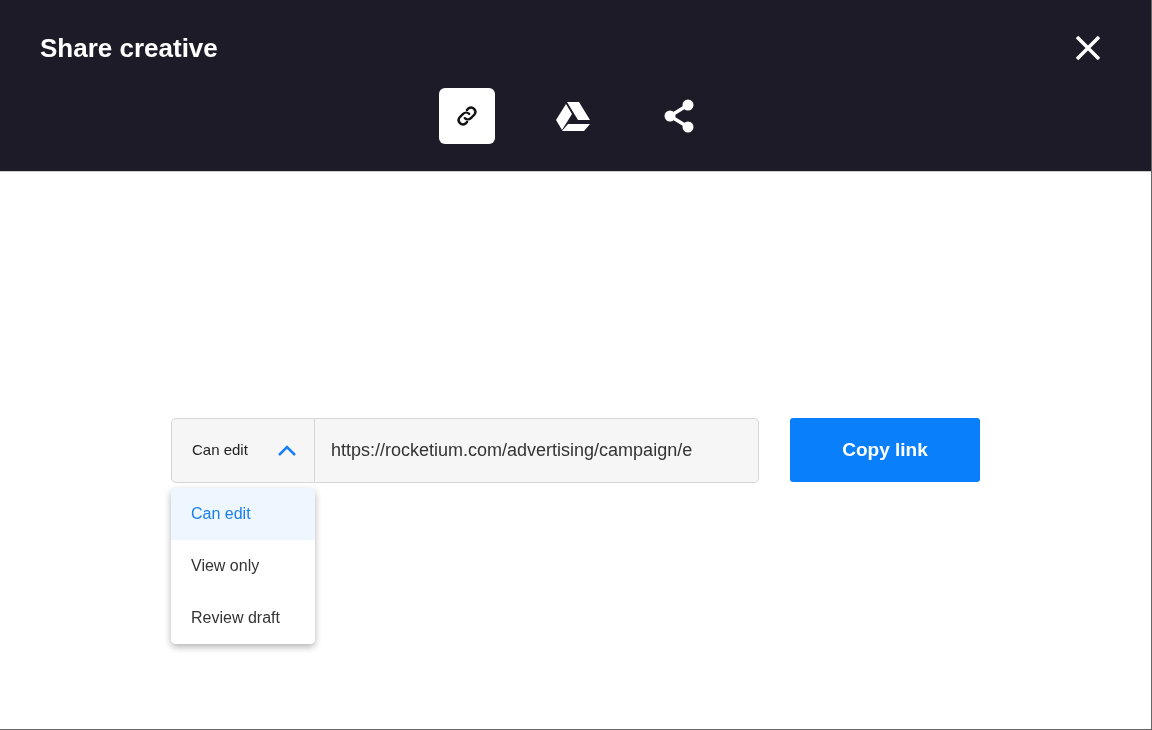 The height and width of the screenshot is (730, 1152). Describe the element at coordinates (678, 116) in the screenshot. I see `share-icon` at that location.